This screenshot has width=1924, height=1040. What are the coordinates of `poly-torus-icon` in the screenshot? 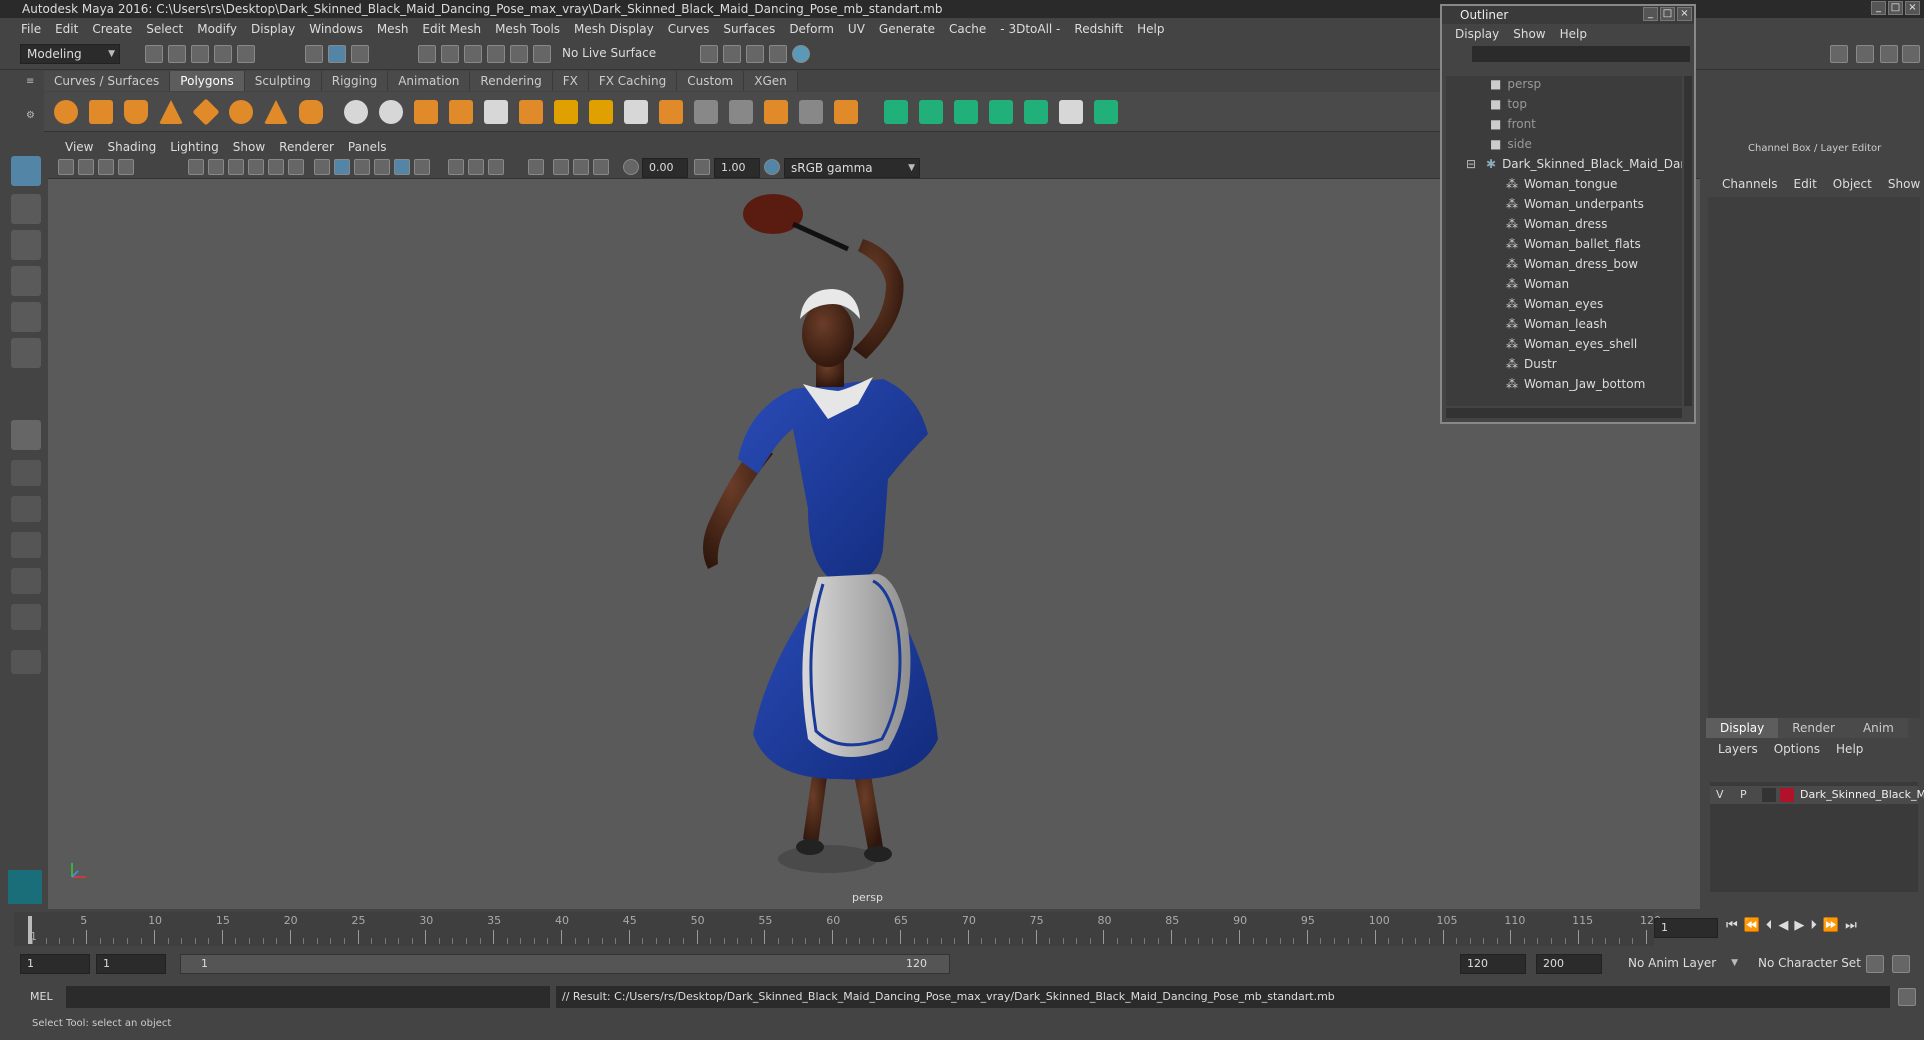 It's located at (241, 112).